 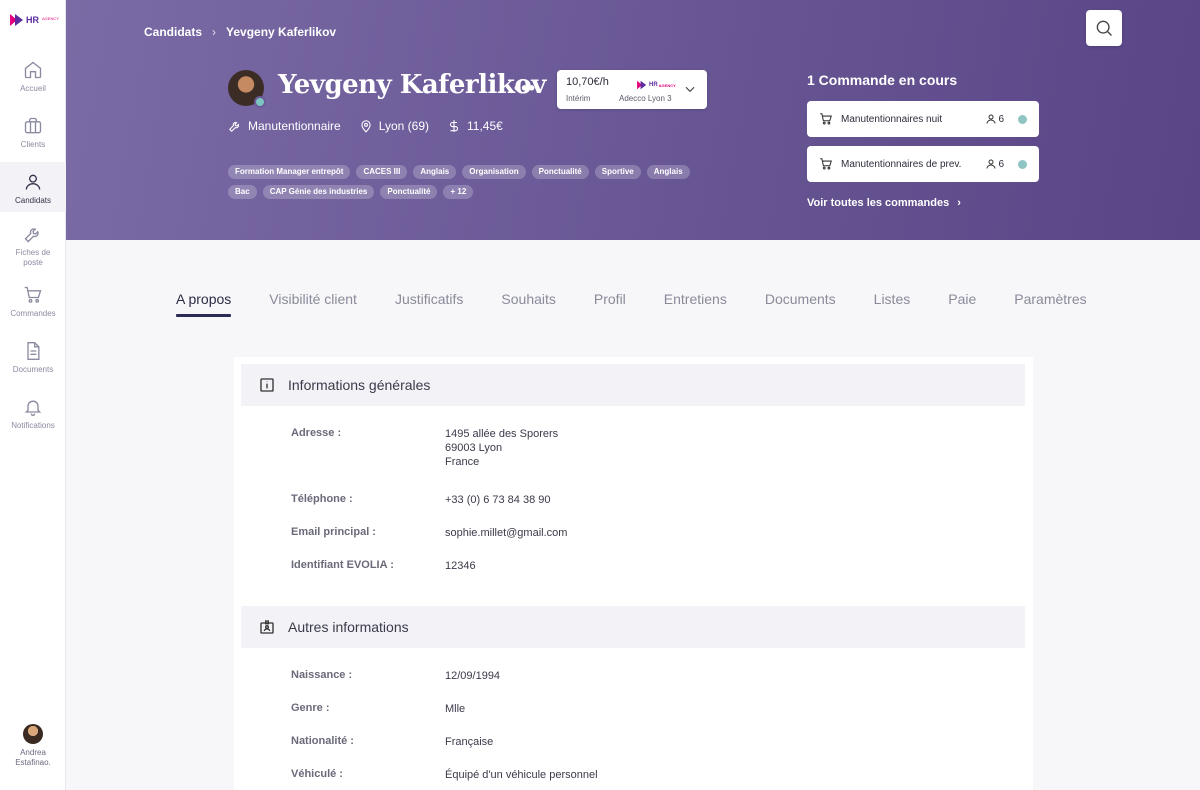 I want to click on sidebar-item-label: Commandes, so click(x=32, y=314).